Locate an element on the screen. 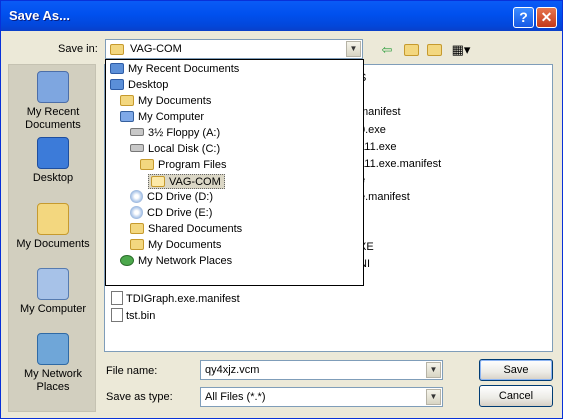 The image size is (563, 419). place-my-computer: My Computer is located at coordinates (53, 292).